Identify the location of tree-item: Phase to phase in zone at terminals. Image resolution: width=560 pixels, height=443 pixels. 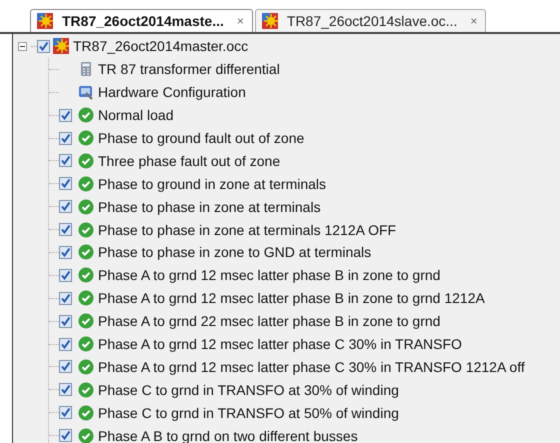
(209, 206).